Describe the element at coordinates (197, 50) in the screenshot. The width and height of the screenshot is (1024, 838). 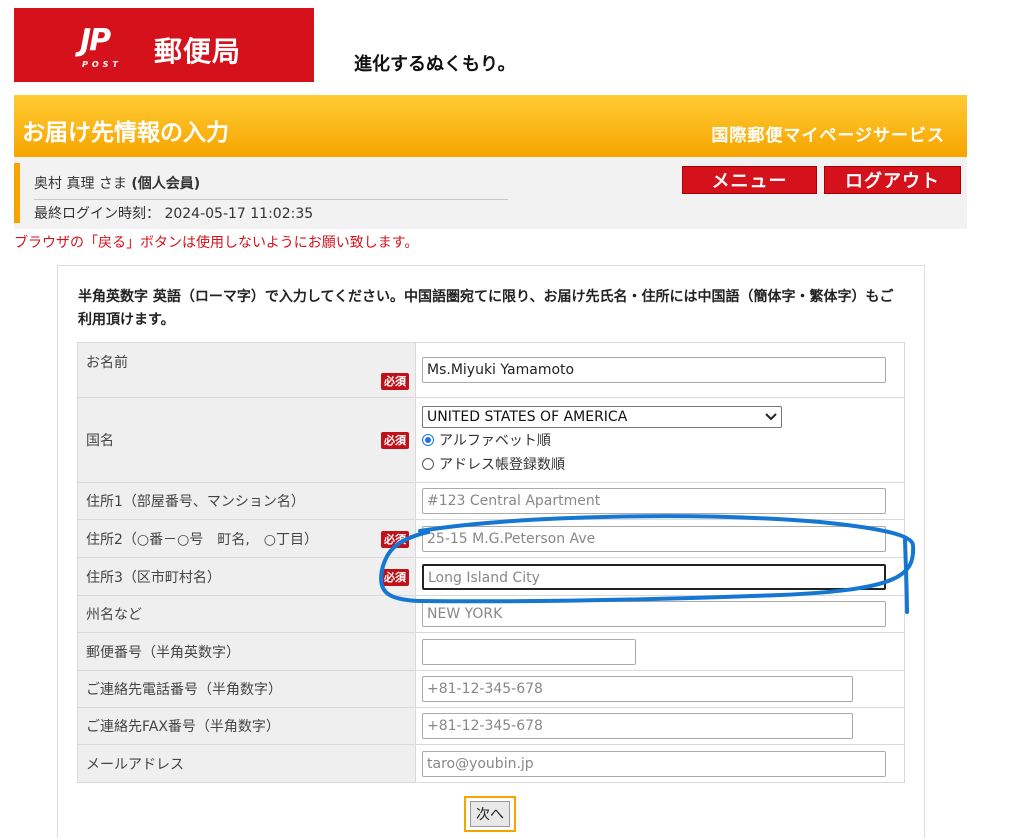
I see `logo-text: 郵便局` at that location.